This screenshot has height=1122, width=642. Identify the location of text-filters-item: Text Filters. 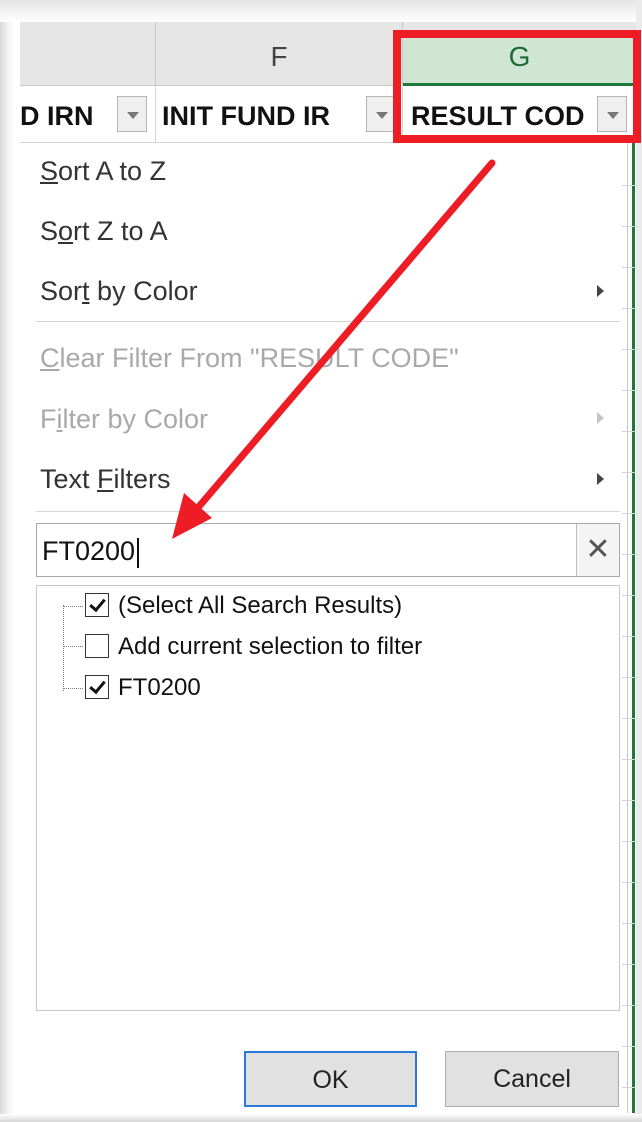
(105, 479).